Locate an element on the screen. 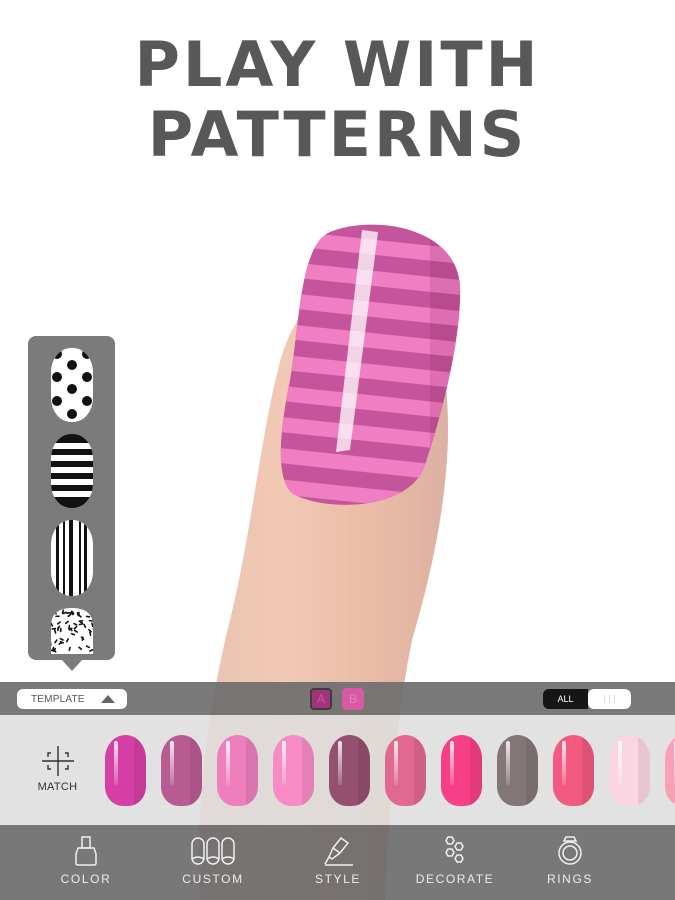  match-label: MATCH is located at coordinates (57, 787).